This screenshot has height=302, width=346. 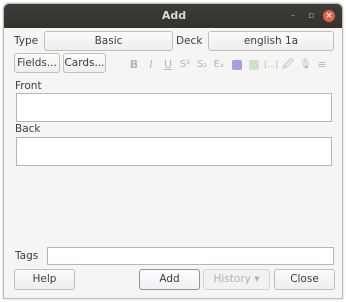 What do you see at coordinates (293, 16) in the screenshot?
I see `minimize-icon: –` at bounding box center [293, 16].